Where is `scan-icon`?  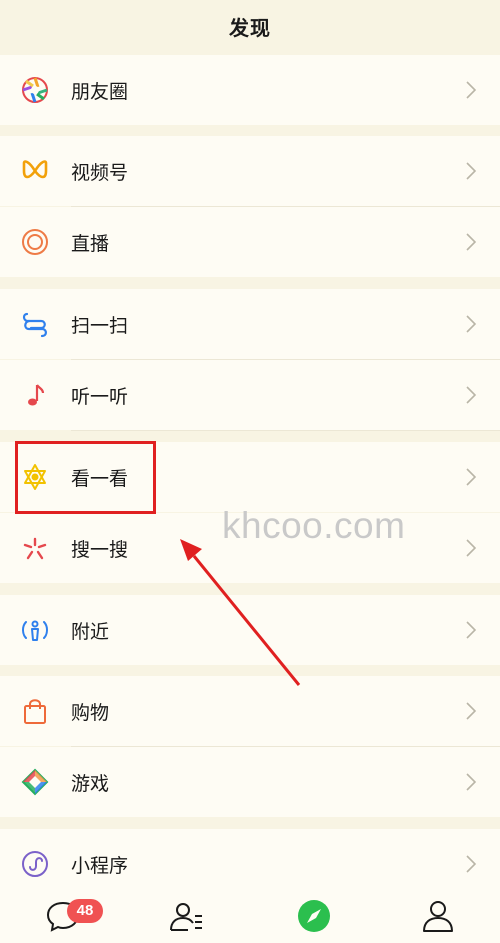 scan-icon is located at coordinates (35, 324).